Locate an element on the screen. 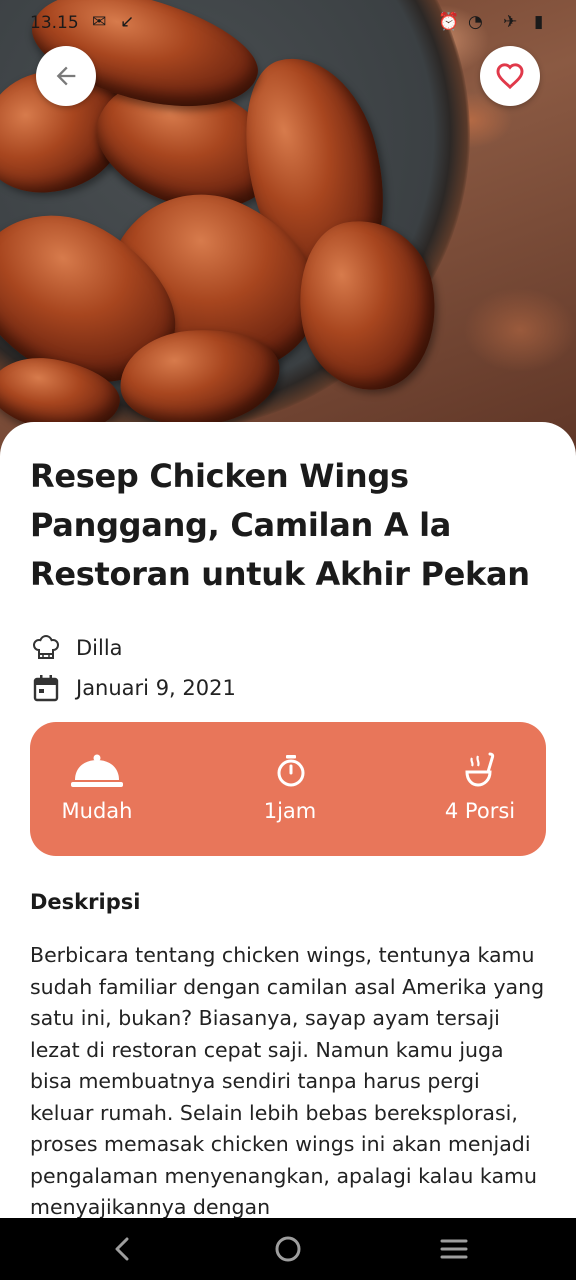 The image size is (576, 1280). status-bar: 13.15 ✉ ↙ ⏰ ◔ ✈ ▮ is located at coordinates (288, 23).